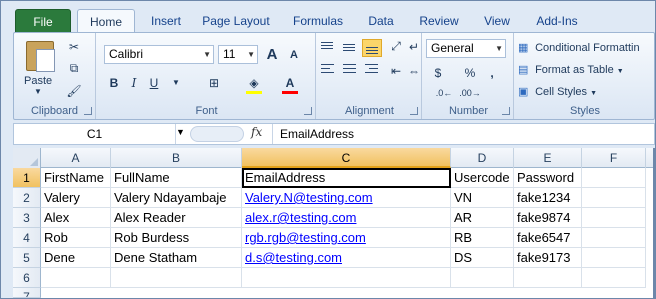 This screenshot has height=299, width=656. What do you see at coordinates (159, 54) in the screenshot?
I see `font-name-select: Calibri ▼` at bounding box center [159, 54].